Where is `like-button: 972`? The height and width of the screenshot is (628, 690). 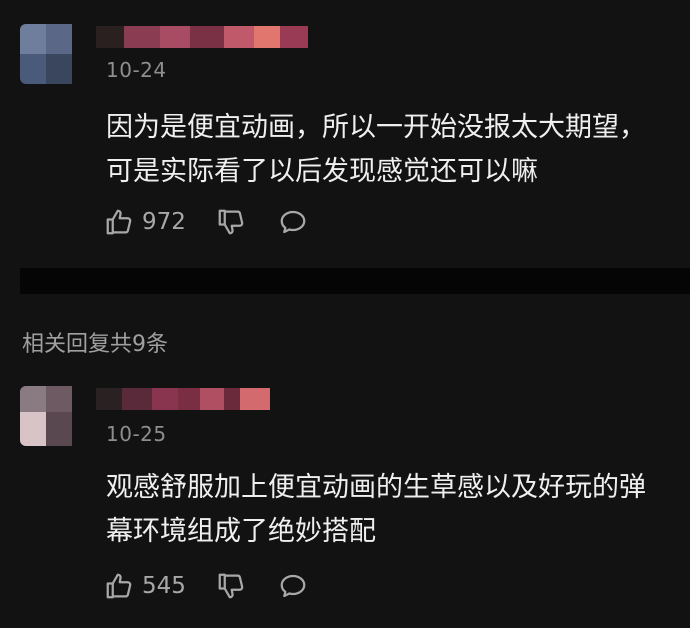 like-button: 972 is located at coordinates (145, 222).